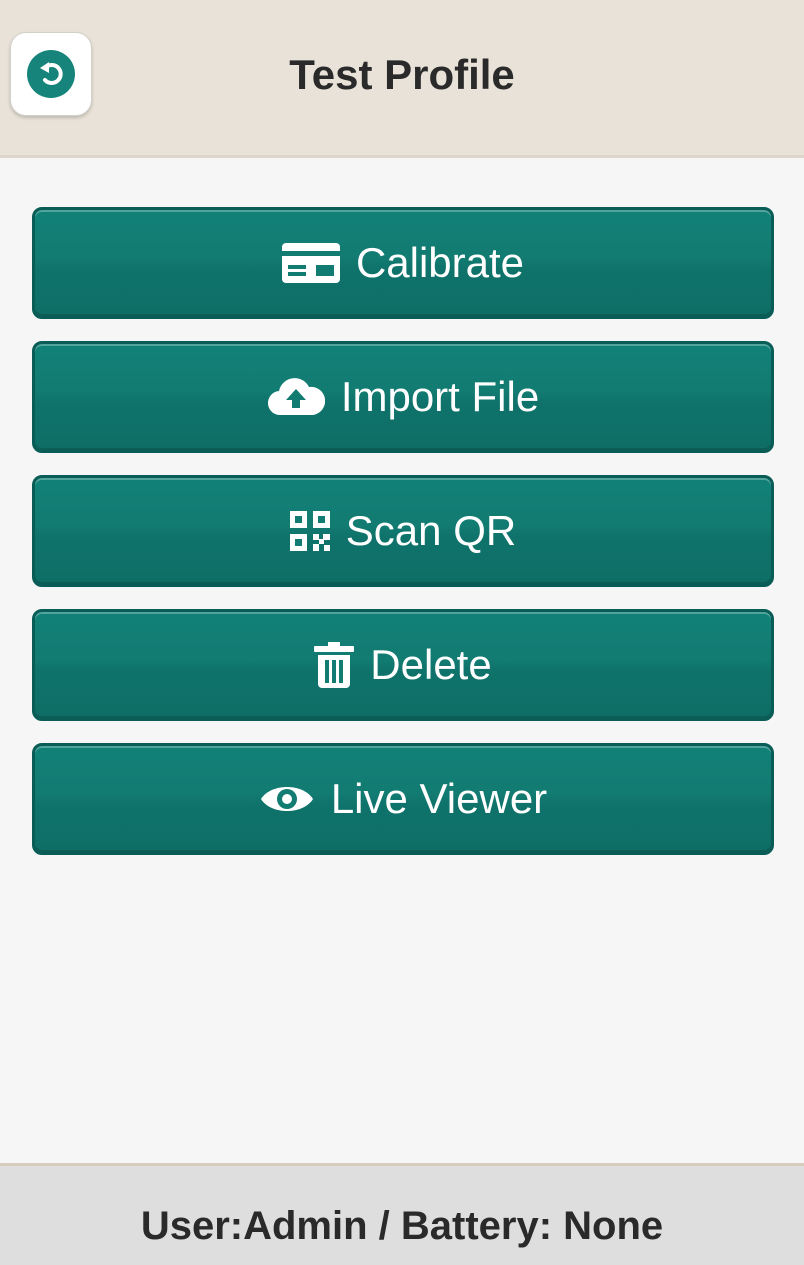 This screenshot has height=1265, width=804. I want to click on import-file-label: Import File, so click(440, 396).